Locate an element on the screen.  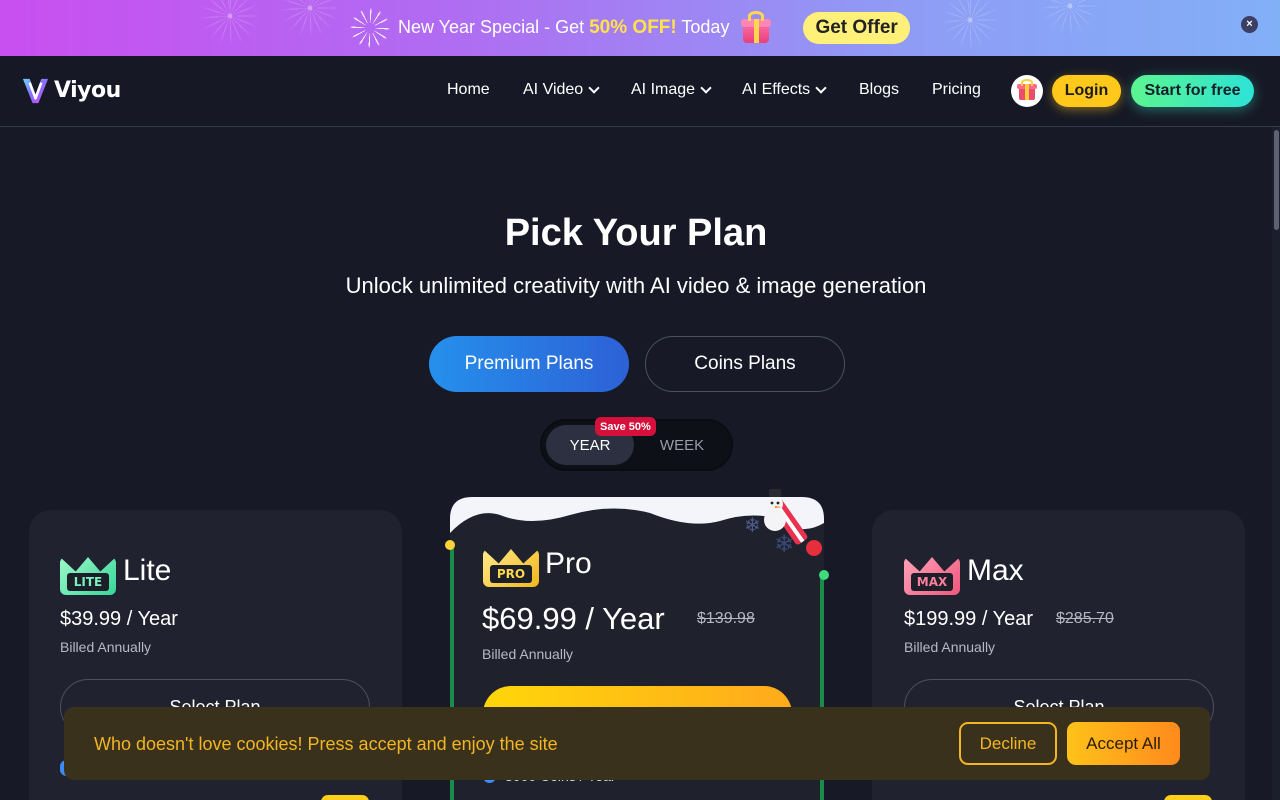
nav-ai-image: AI Image is located at coordinates (671, 90).